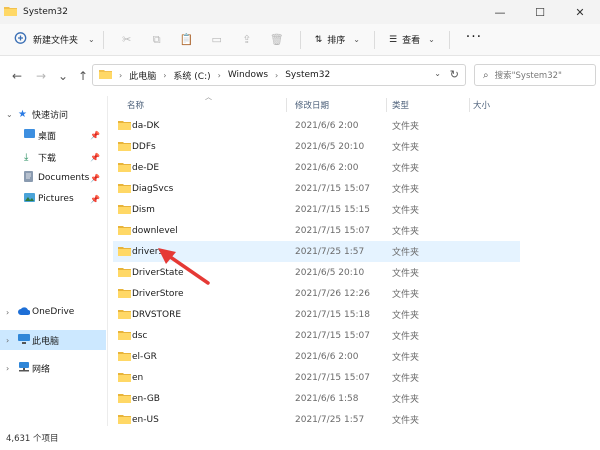 This screenshot has width=600, height=450. I want to click on view-label: 查看, so click(411, 41).